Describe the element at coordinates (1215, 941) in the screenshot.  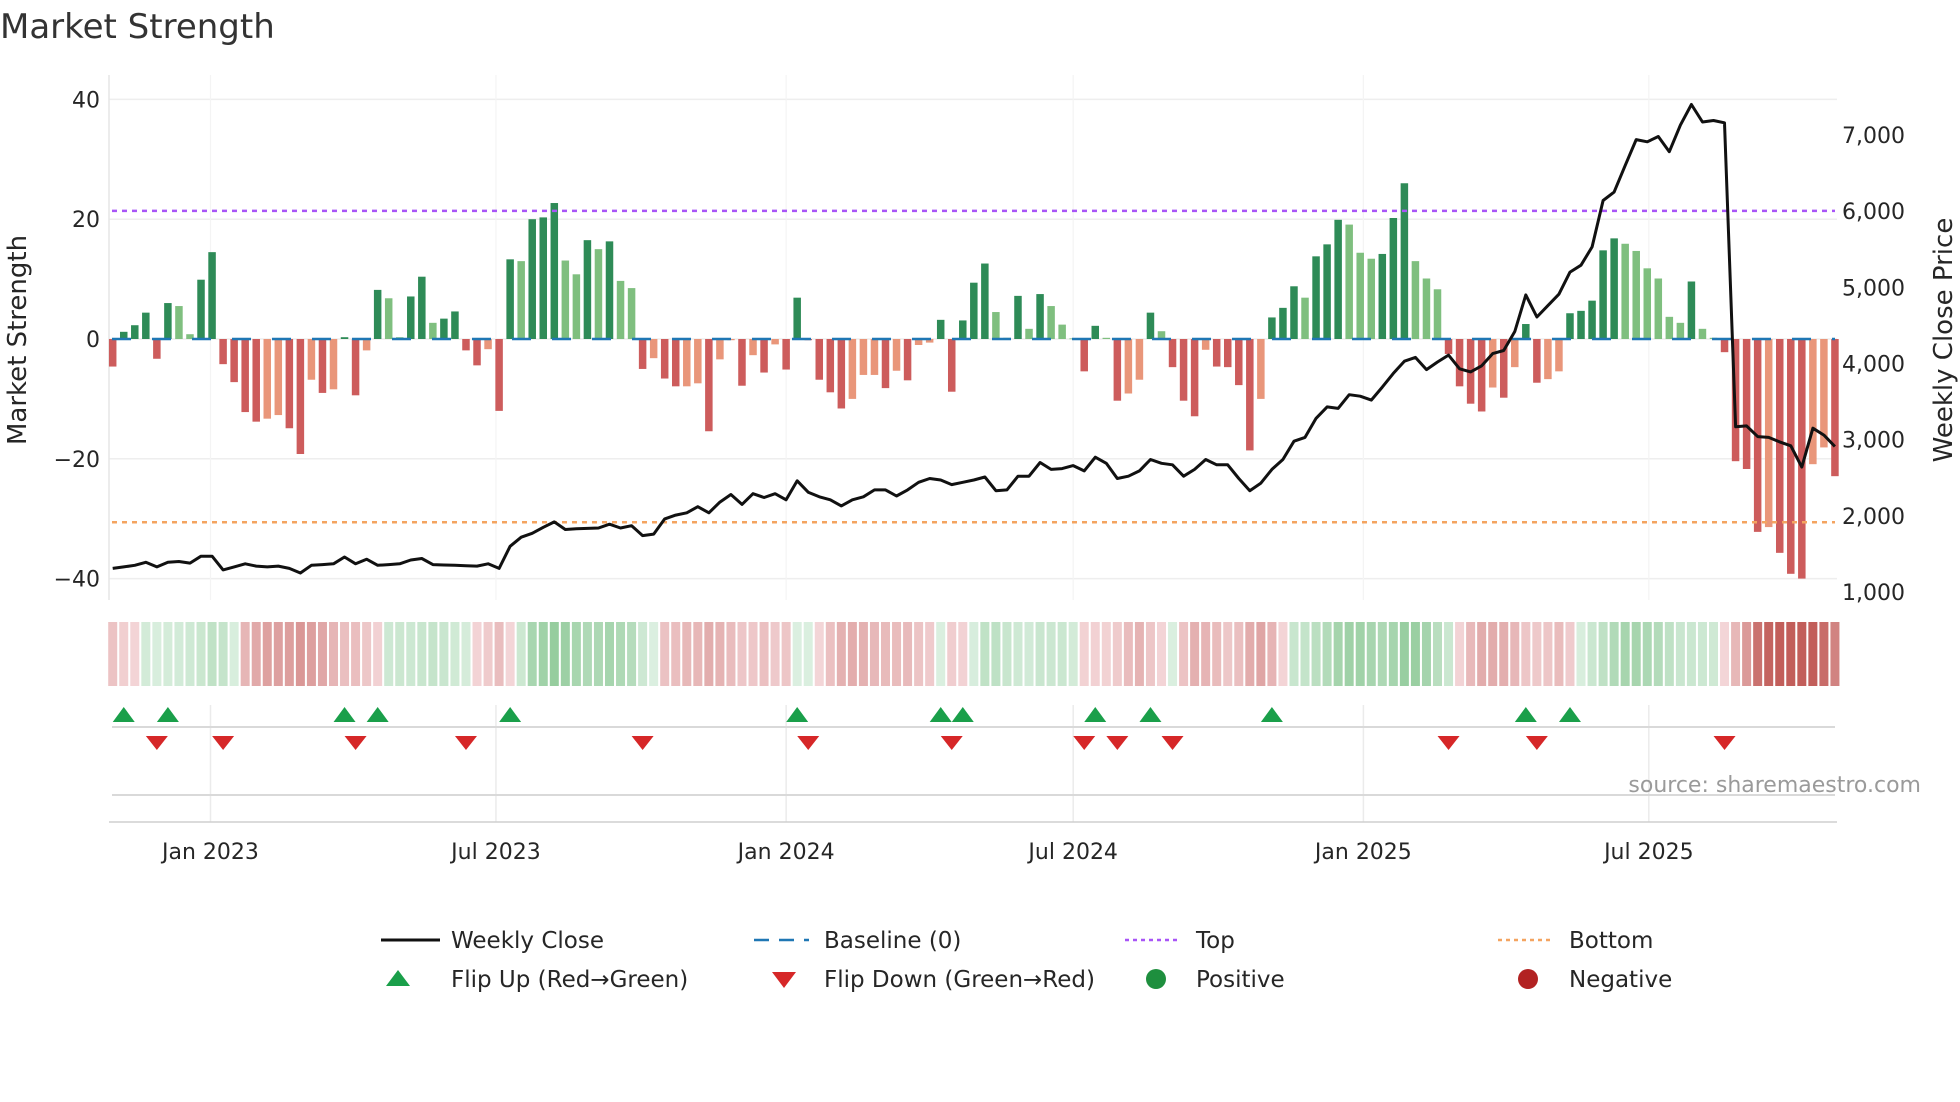
I see `legend-label: Top` at that location.